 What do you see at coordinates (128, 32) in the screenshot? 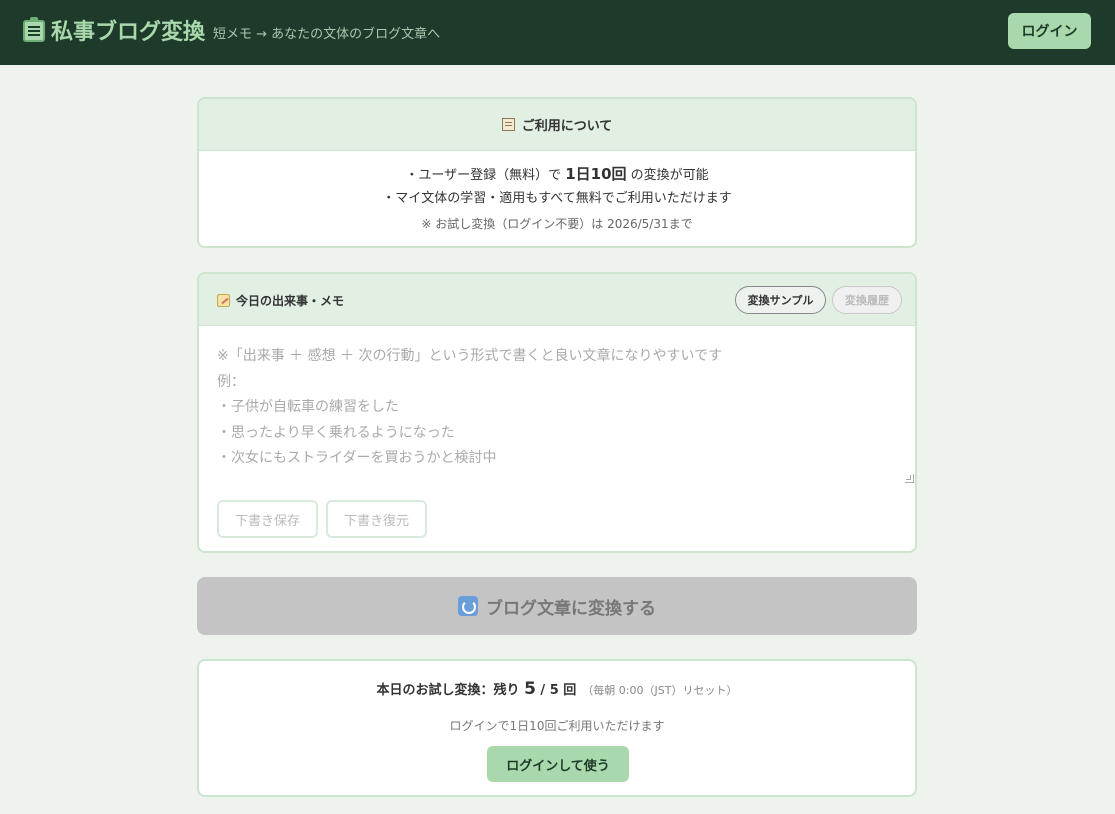
I see `app-title: 私事ブログ変換` at bounding box center [128, 32].